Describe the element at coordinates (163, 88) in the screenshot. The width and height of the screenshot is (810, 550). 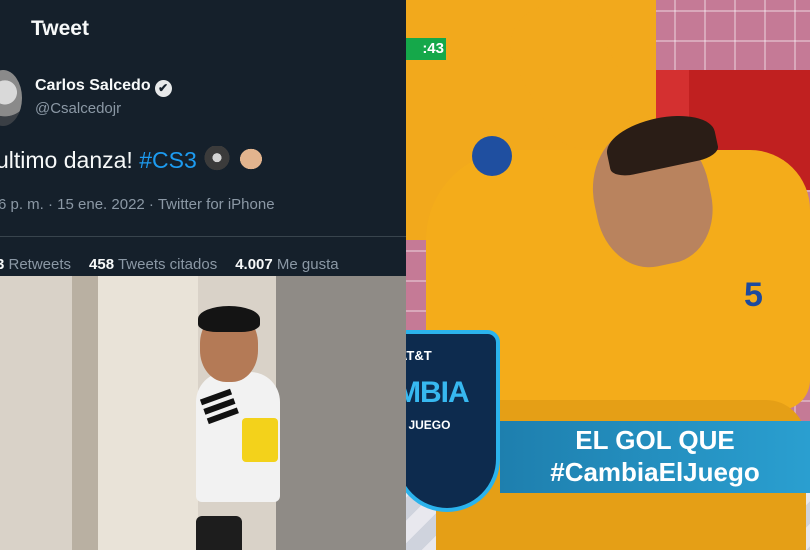
I see `verified-check-icon: ✔` at that location.